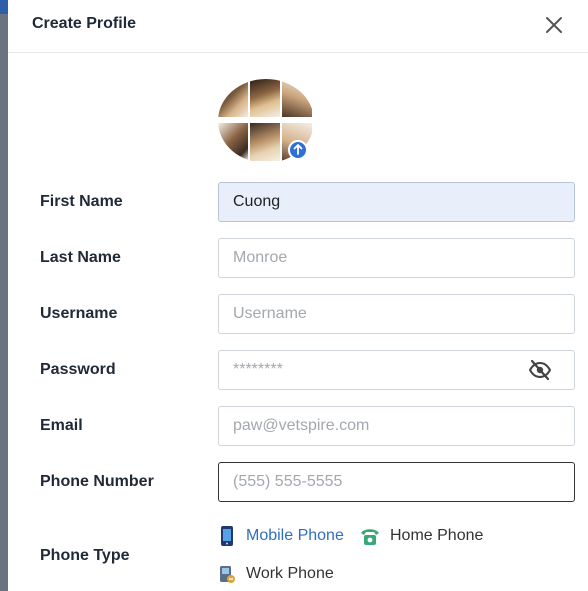 The height and width of the screenshot is (591, 588). Describe the element at coordinates (540, 370) in the screenshot. I see `eye-off-icon` at that location.